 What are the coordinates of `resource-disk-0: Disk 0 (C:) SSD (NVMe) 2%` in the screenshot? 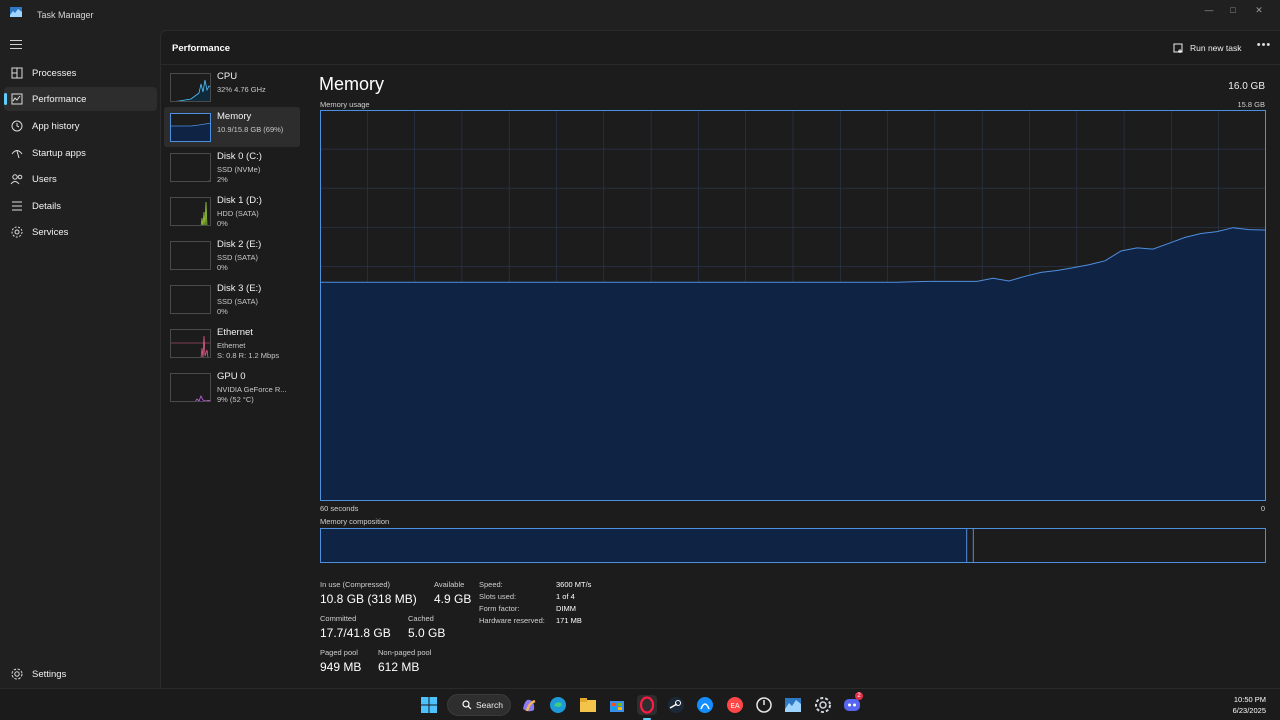 It's located at (232, 167).